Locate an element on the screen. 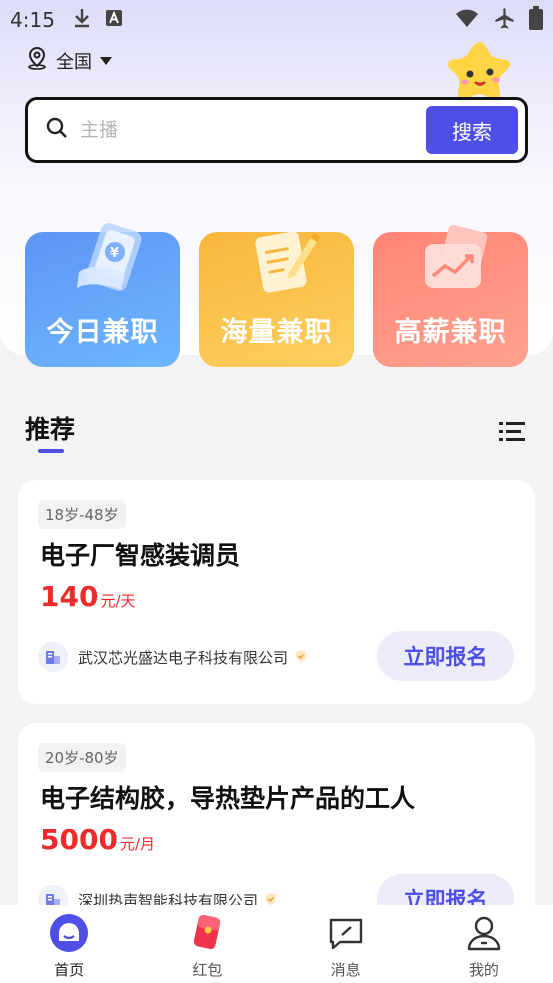 This screenshot has width=553, height=983. status-icons-left is located at coordinates (98, 20).